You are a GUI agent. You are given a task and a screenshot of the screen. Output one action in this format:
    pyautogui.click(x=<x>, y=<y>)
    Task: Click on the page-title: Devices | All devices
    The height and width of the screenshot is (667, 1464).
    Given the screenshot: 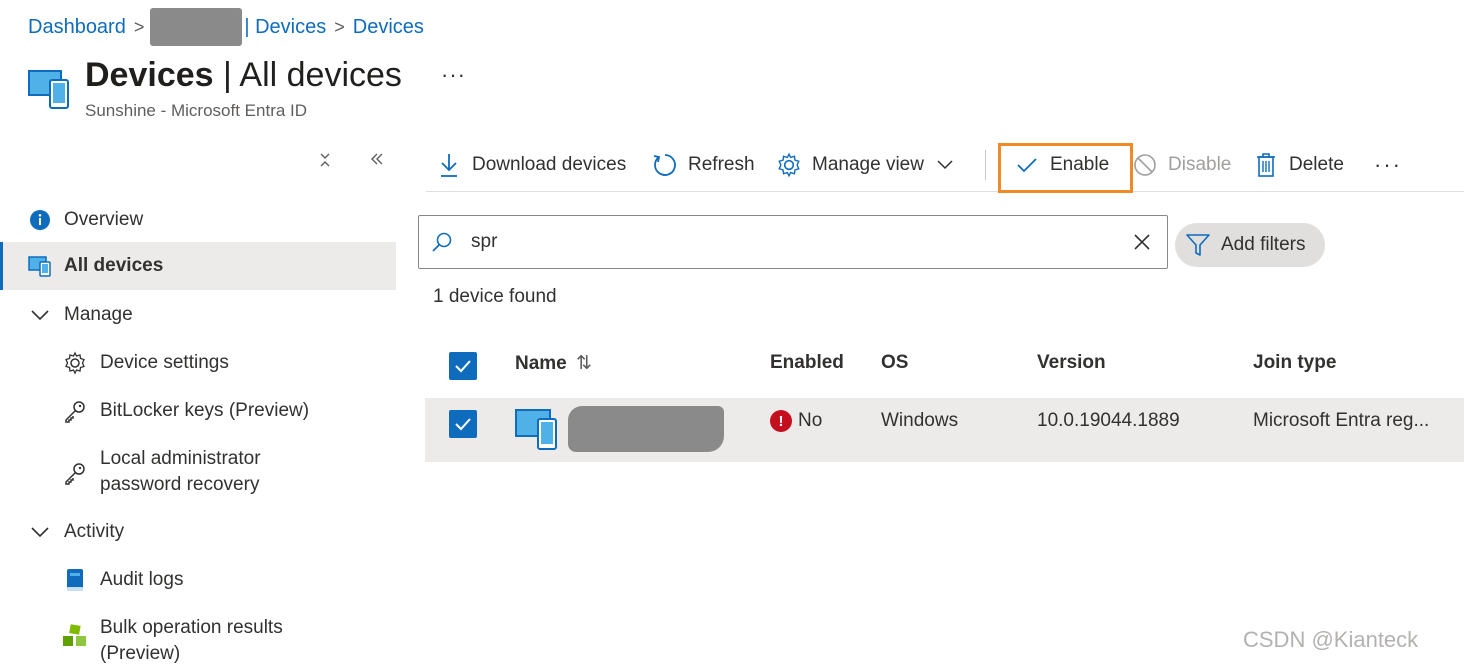 What is the action you would take?
    pyautogui.click(x=243, y=75)
    